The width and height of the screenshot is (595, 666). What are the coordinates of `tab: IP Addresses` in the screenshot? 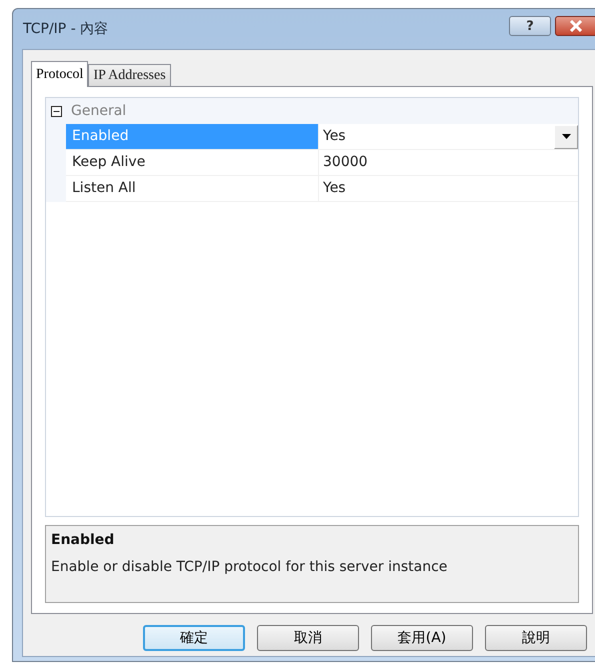 It's located at (129, 75).